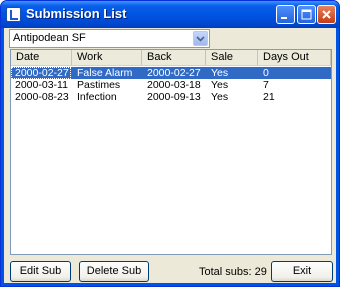  I want to click on maximize-button, so click(306, 14).